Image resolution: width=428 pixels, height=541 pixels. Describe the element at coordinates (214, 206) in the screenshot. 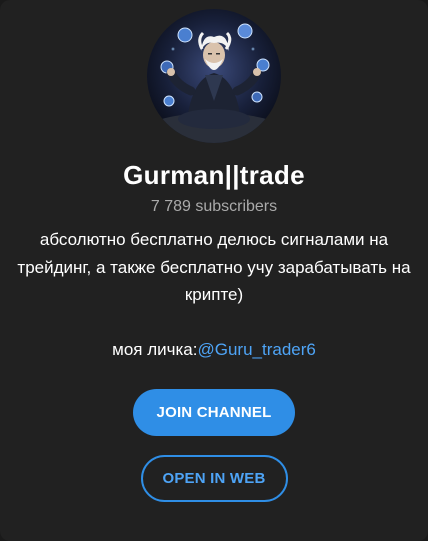

I see `subscriber-count: 7 789 subscribers` at that location.